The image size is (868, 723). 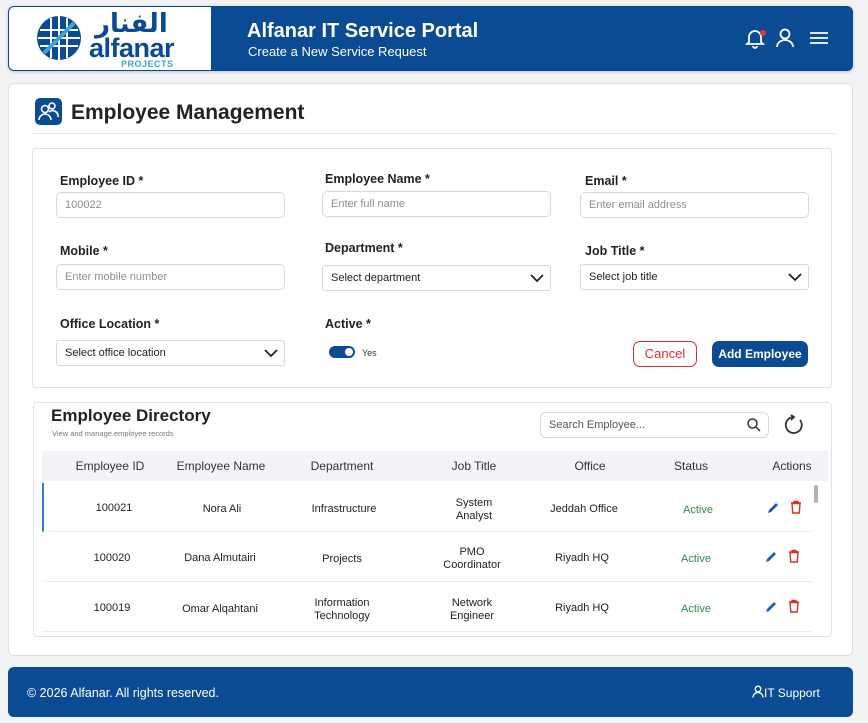 What do you see at coordinates (434, 133) in the screenshot?
I see `title-divider` at bounding box center [434, 133].